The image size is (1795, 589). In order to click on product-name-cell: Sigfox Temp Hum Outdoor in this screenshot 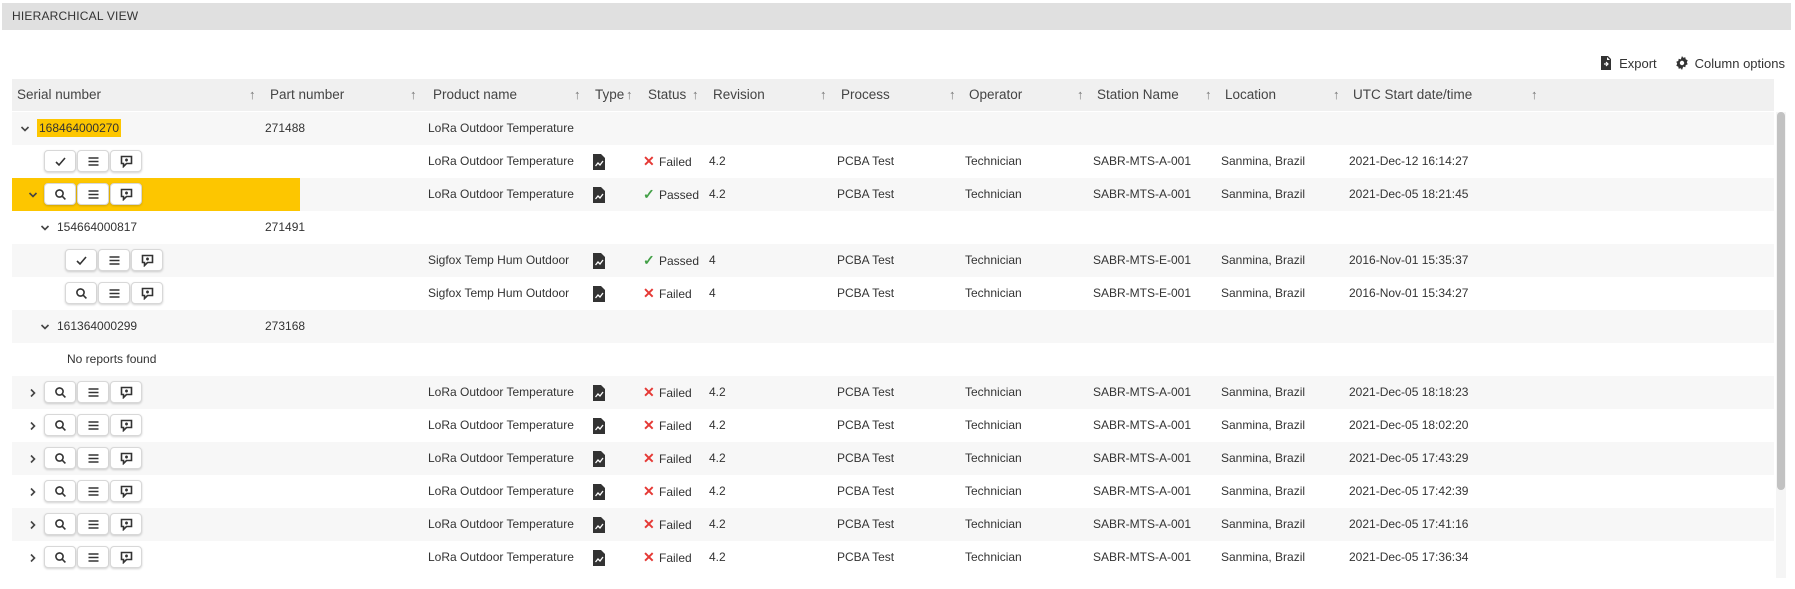, I will do `click(499, 260)`.